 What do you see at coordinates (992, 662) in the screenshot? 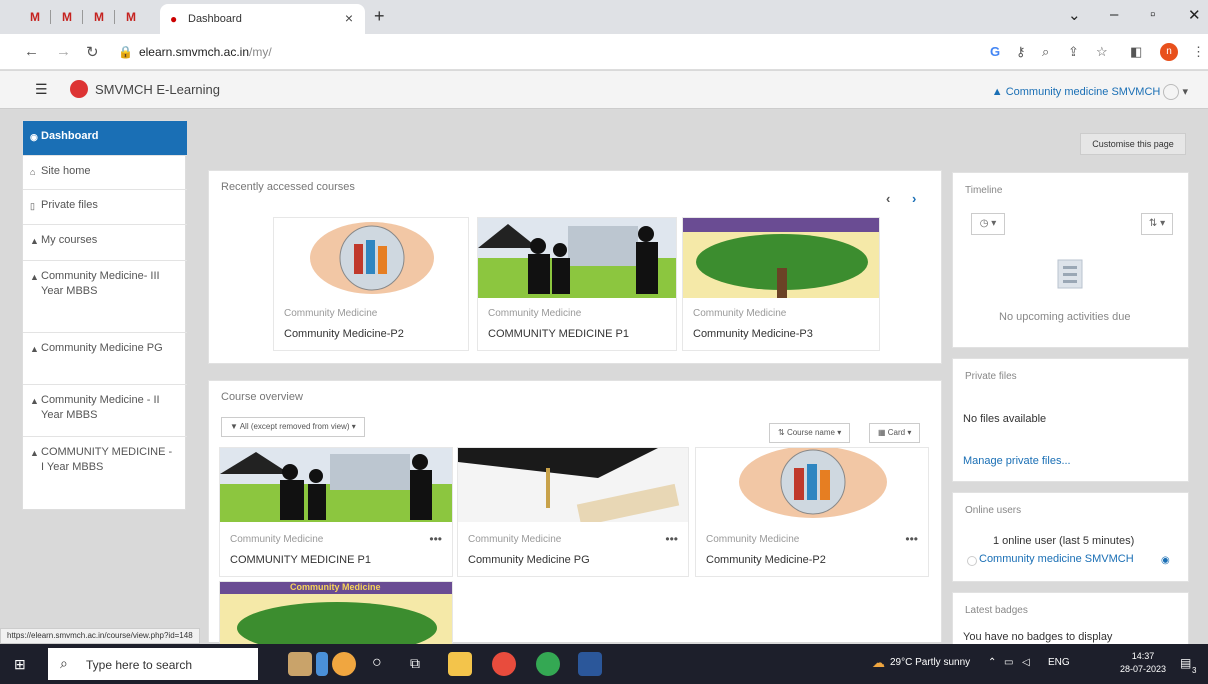
I see `tray-chevron-icon: ⌃` at bounding box center [992, 662].